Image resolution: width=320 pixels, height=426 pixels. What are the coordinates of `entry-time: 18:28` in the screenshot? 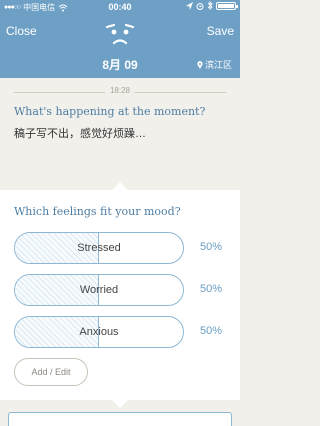 It's located at (120, 90).